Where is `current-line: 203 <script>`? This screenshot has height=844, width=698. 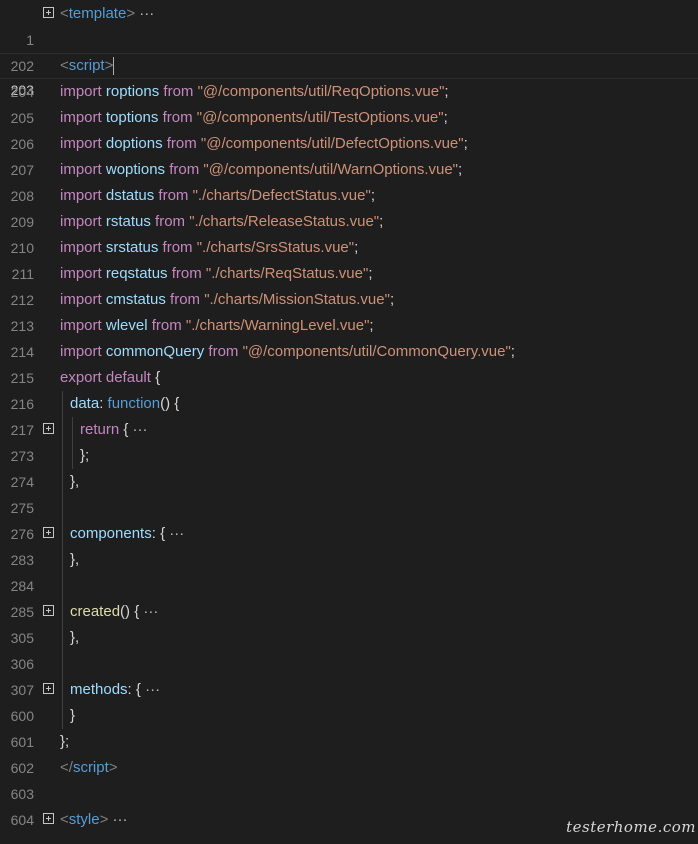
current-line: 203 <script> is located at coordinates (349, 75).